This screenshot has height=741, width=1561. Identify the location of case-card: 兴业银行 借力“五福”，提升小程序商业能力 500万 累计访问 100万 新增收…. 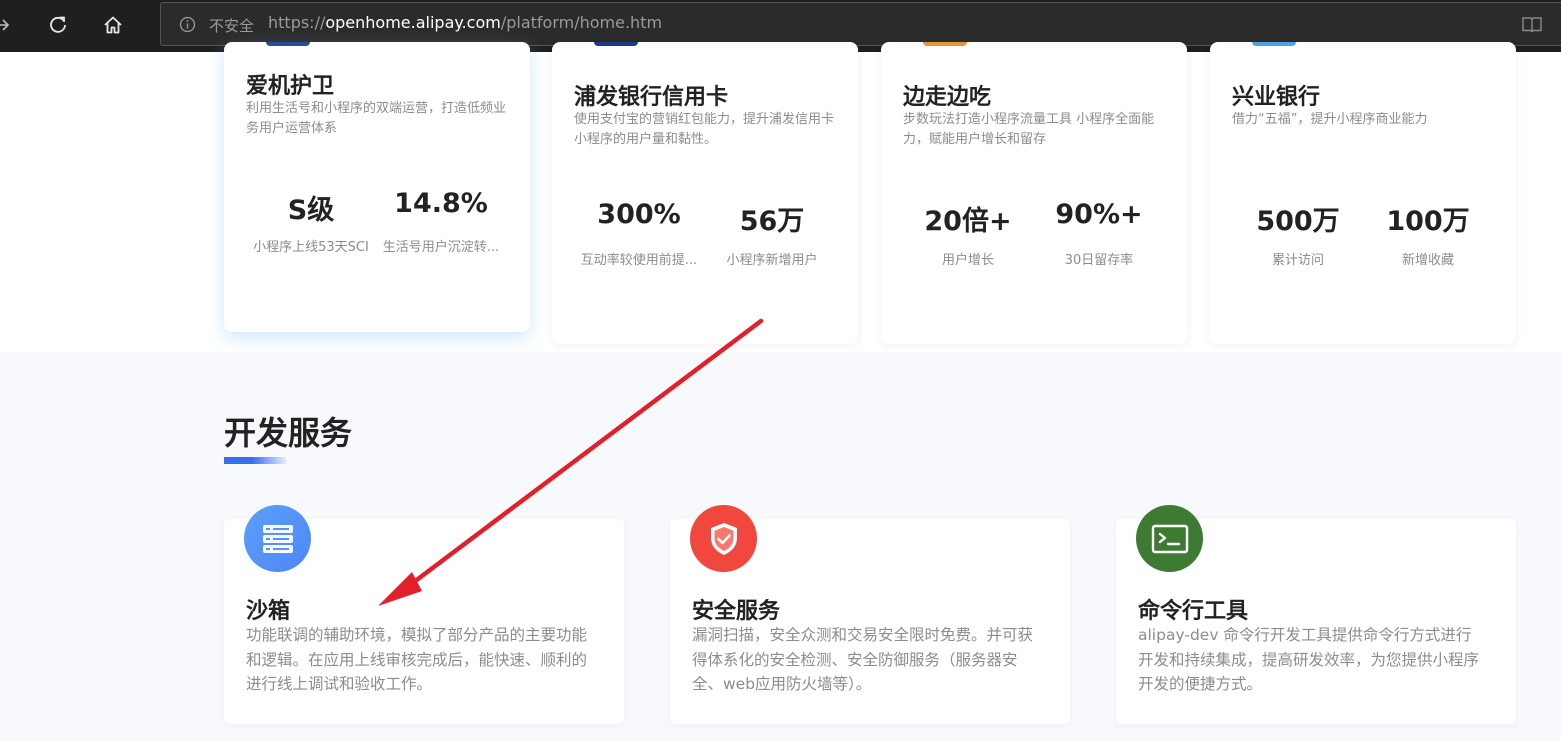
(1363, 193).